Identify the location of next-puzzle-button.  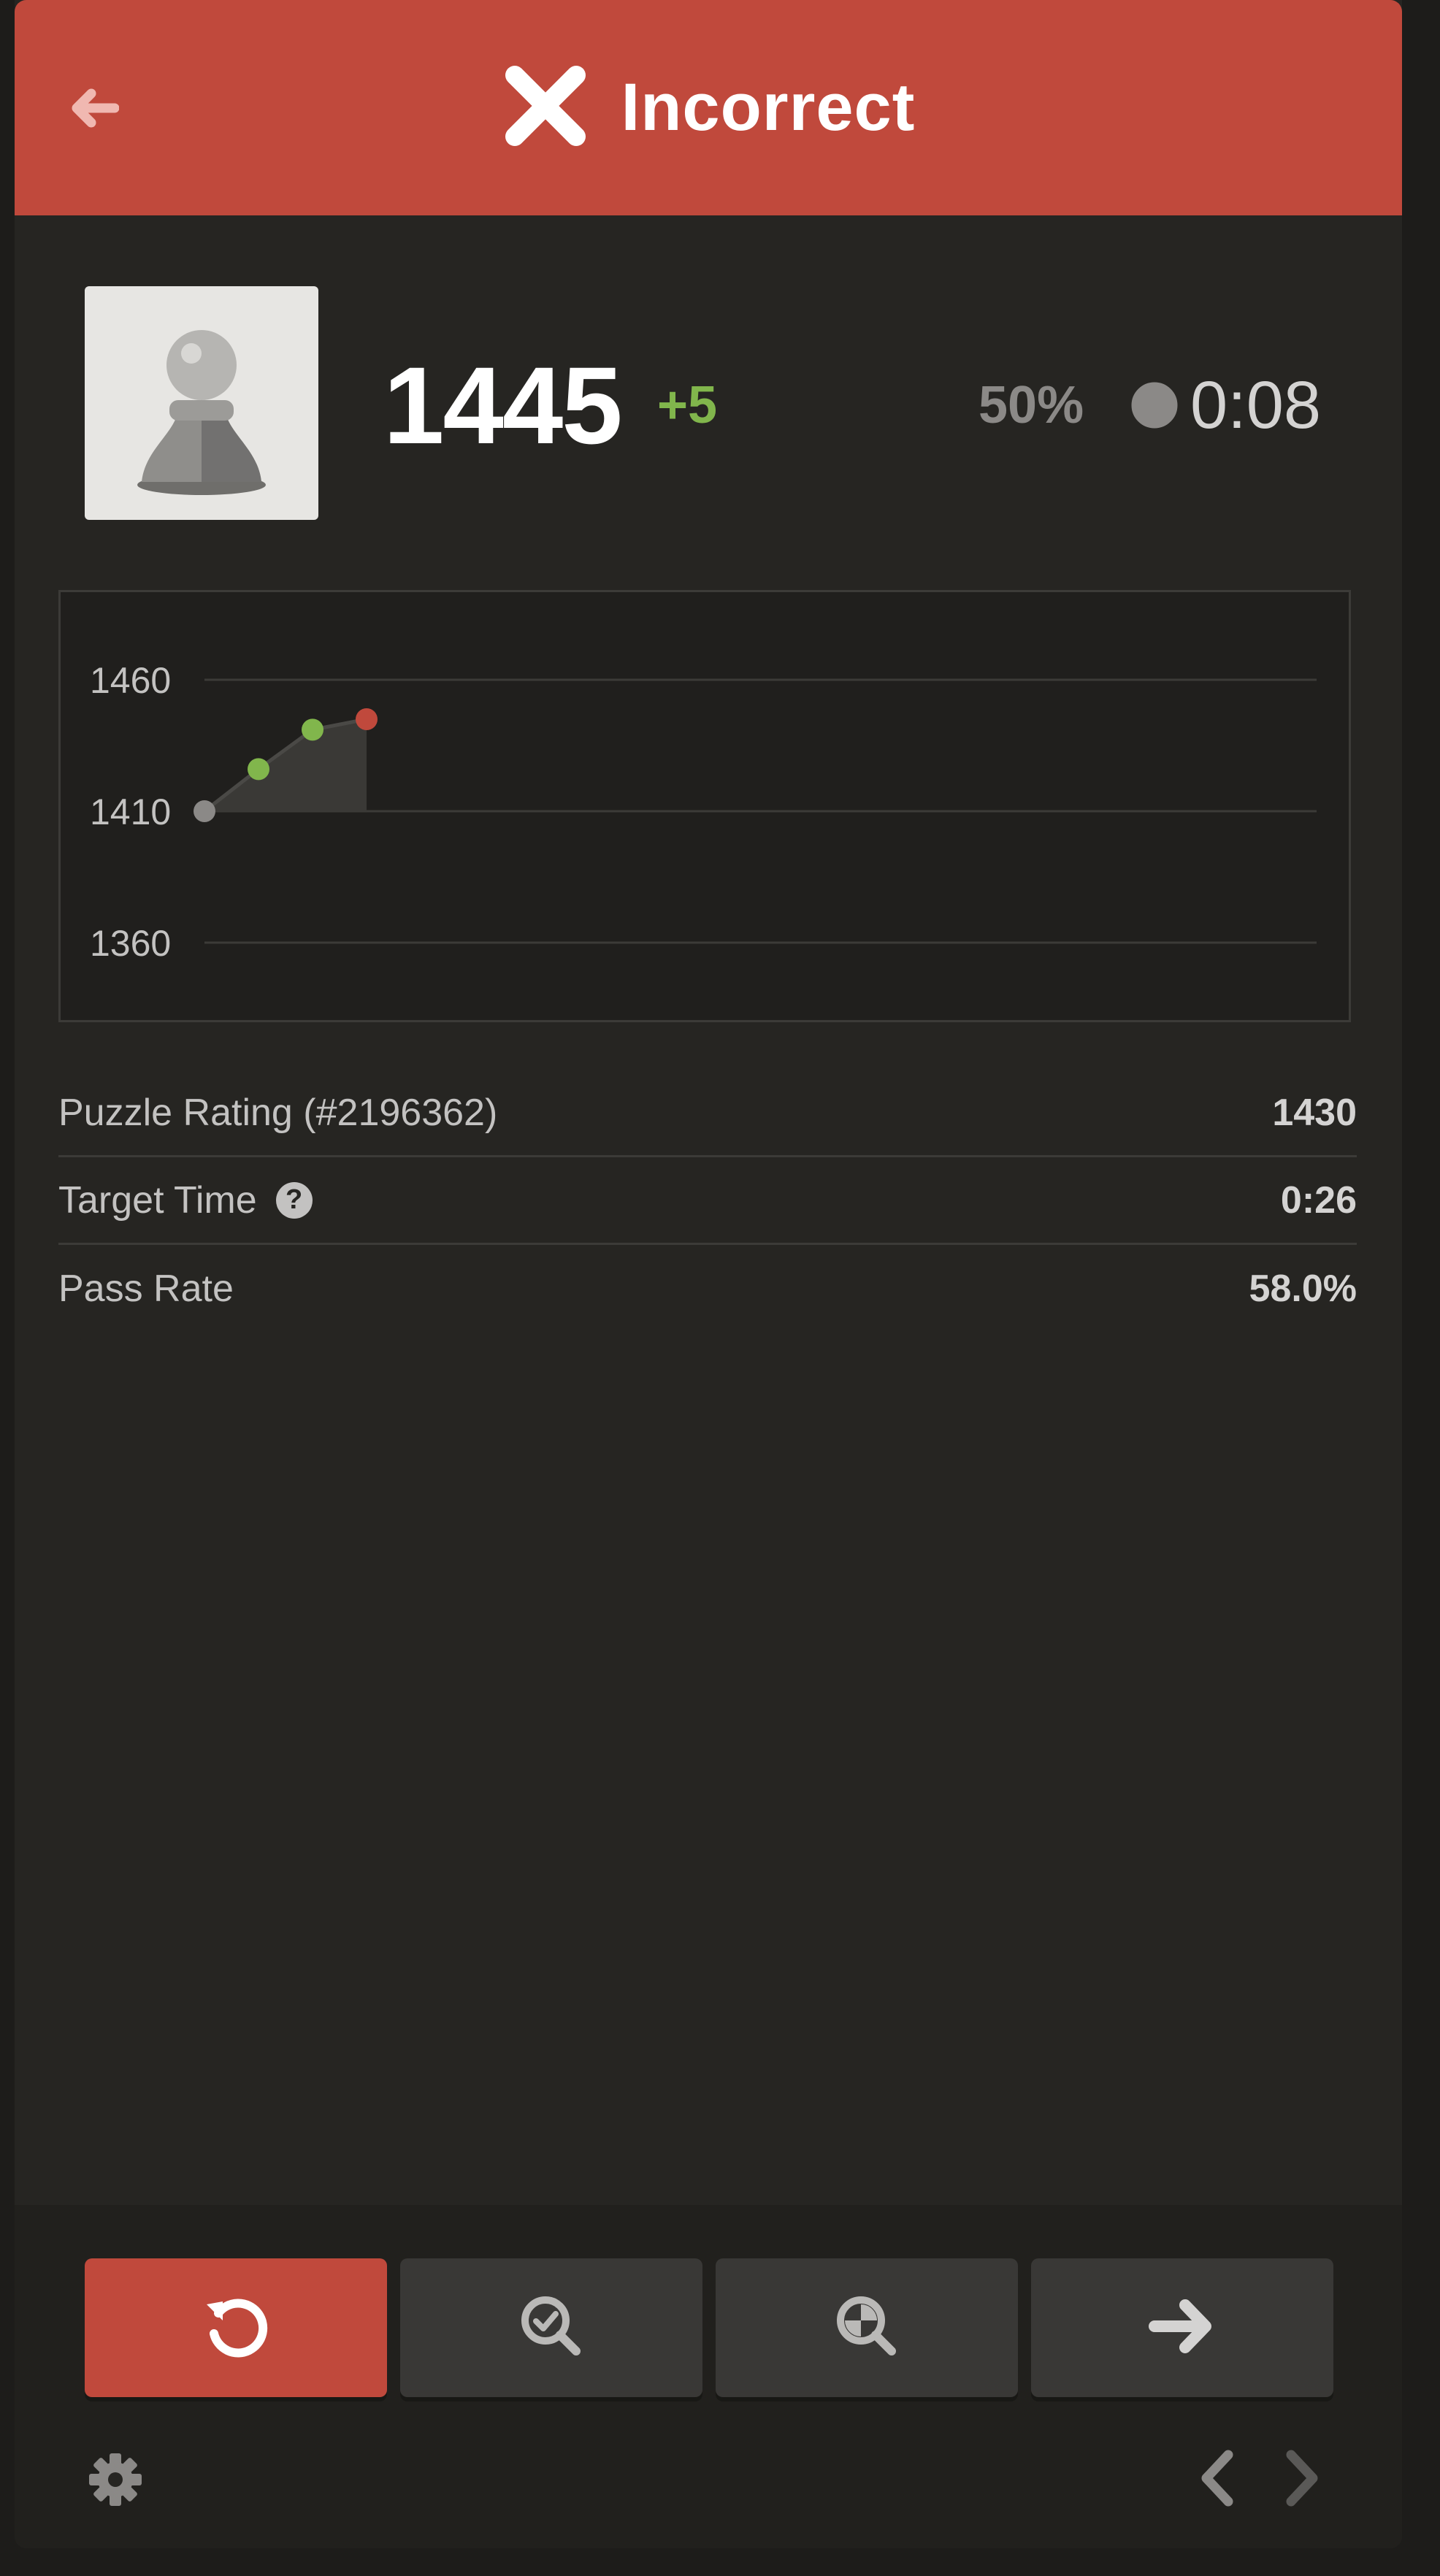
(1182, 2327).